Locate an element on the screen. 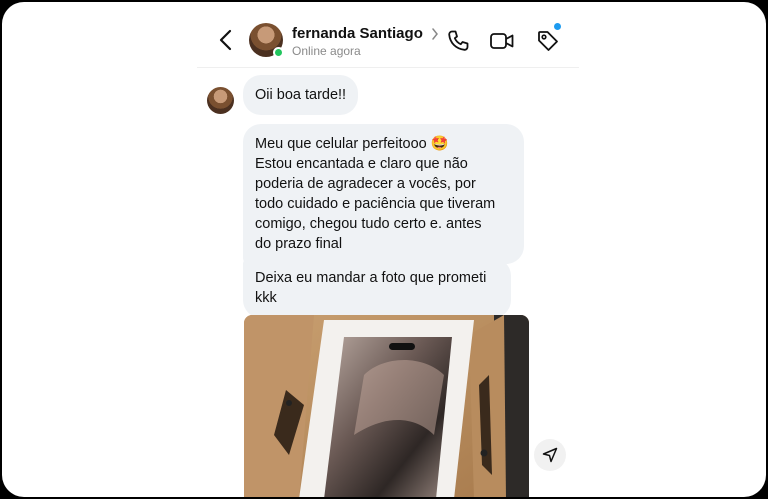 Image resolution: width=768 pixels, height=499 pixels. message-photo is located at coordinates (386, 406).